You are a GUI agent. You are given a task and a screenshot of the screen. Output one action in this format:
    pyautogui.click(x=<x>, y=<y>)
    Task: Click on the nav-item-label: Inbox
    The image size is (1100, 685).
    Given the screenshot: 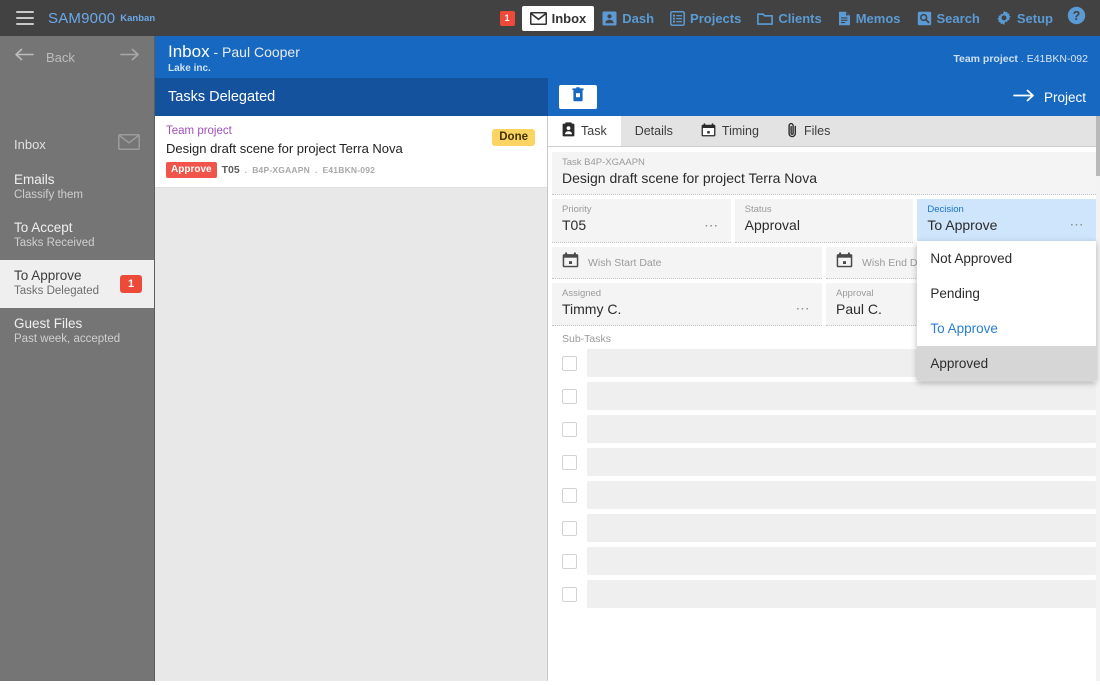 What is the action you would take?
    pyautogui.click(x=569, y=18)
    